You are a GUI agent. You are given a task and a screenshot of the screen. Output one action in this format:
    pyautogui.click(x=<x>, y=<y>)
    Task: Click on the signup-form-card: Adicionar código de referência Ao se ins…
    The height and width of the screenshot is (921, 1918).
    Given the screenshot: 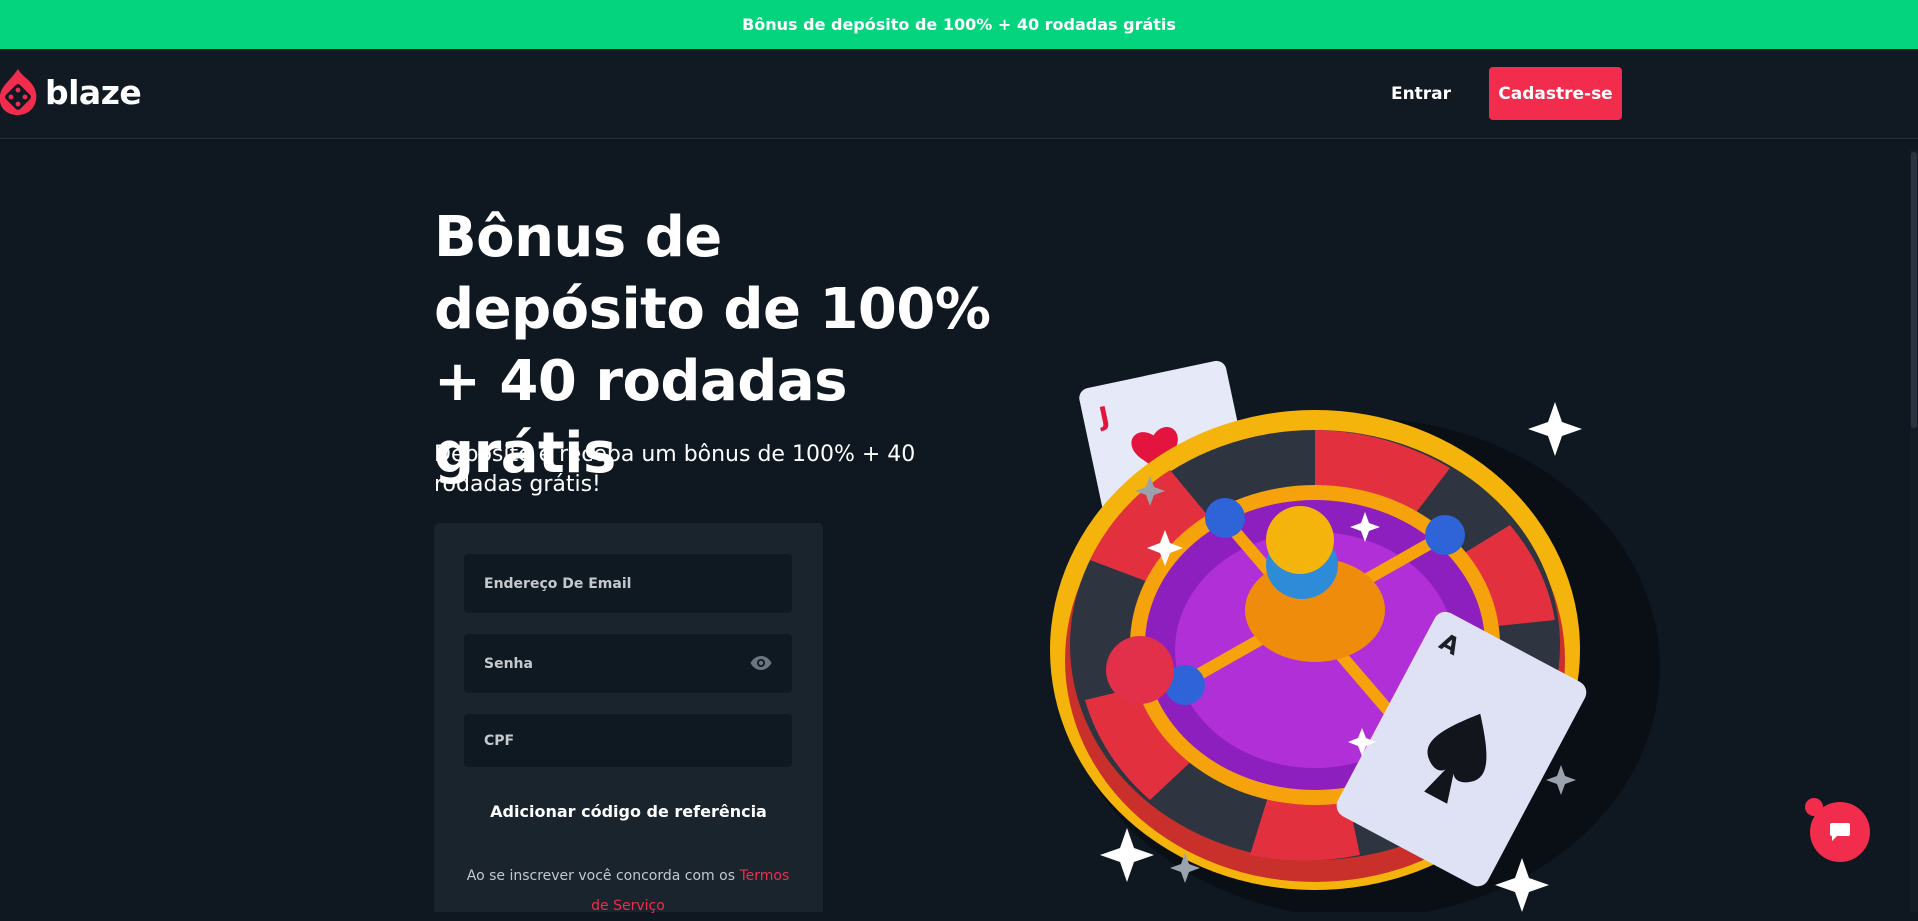 What is the action you would take?
    pyautogui.click(x=628, y=718)
    